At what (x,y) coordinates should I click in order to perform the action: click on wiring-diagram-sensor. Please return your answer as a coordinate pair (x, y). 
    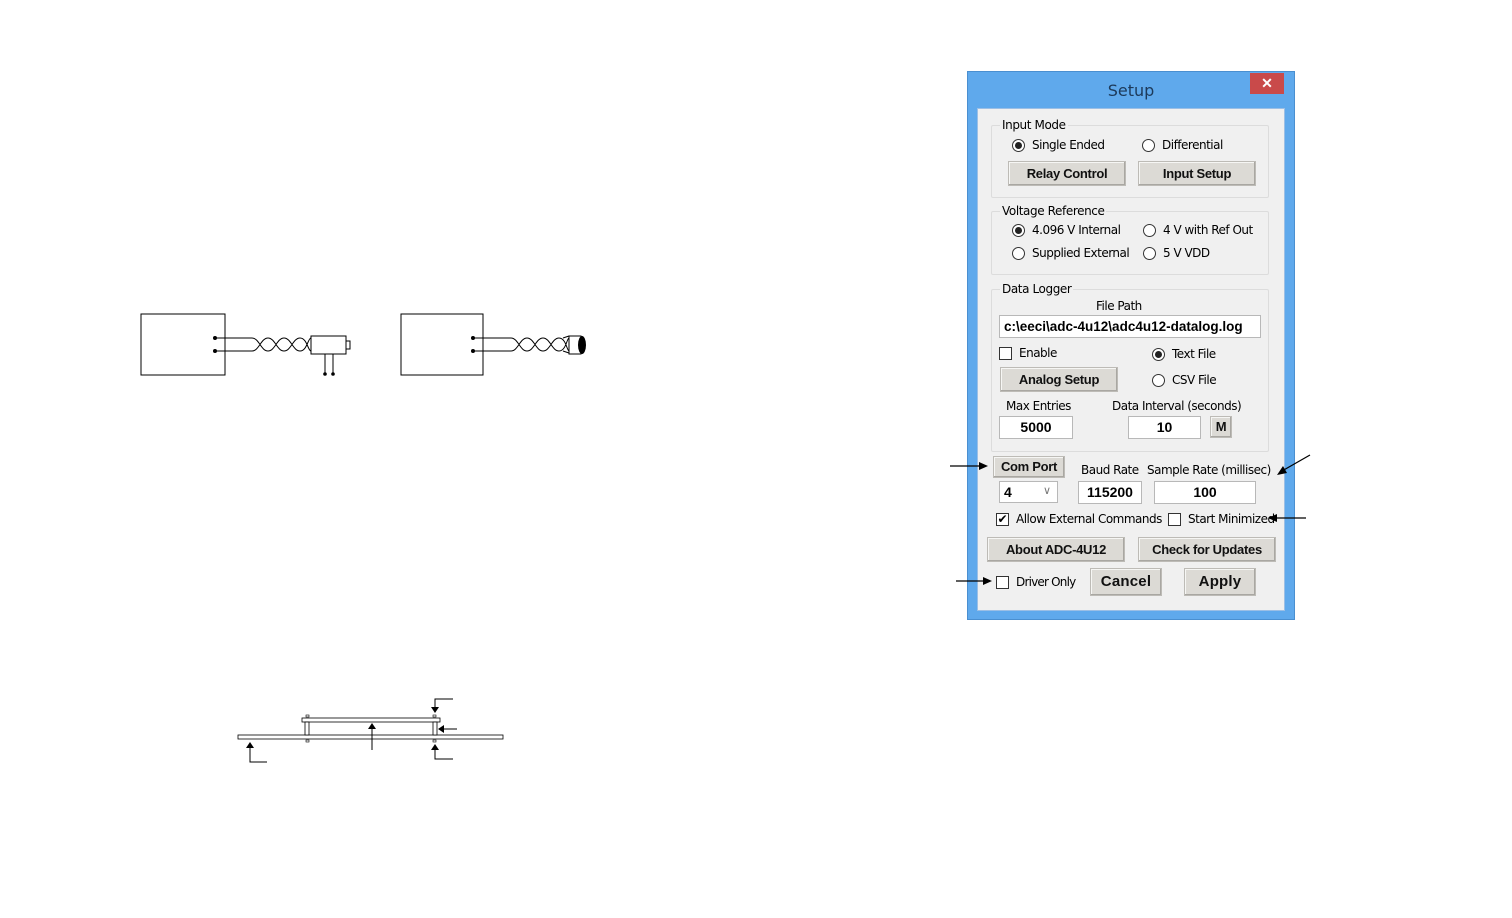
    Looking at the image, I should click on (493, 344).